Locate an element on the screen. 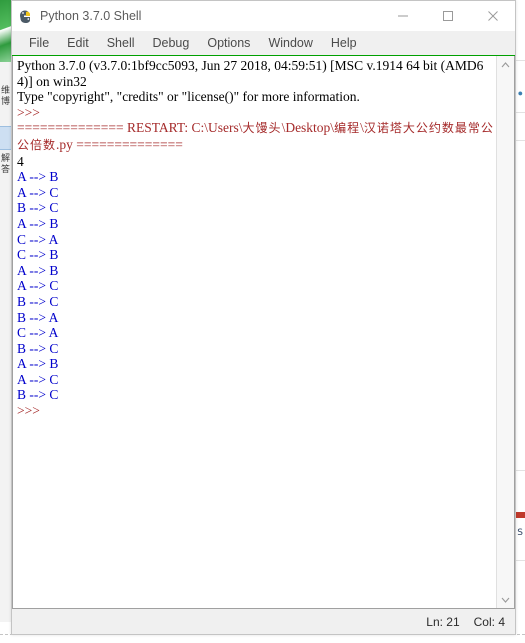 The image size is (525, 643). background-right-icon: ● is located at coordinates (520, 93).